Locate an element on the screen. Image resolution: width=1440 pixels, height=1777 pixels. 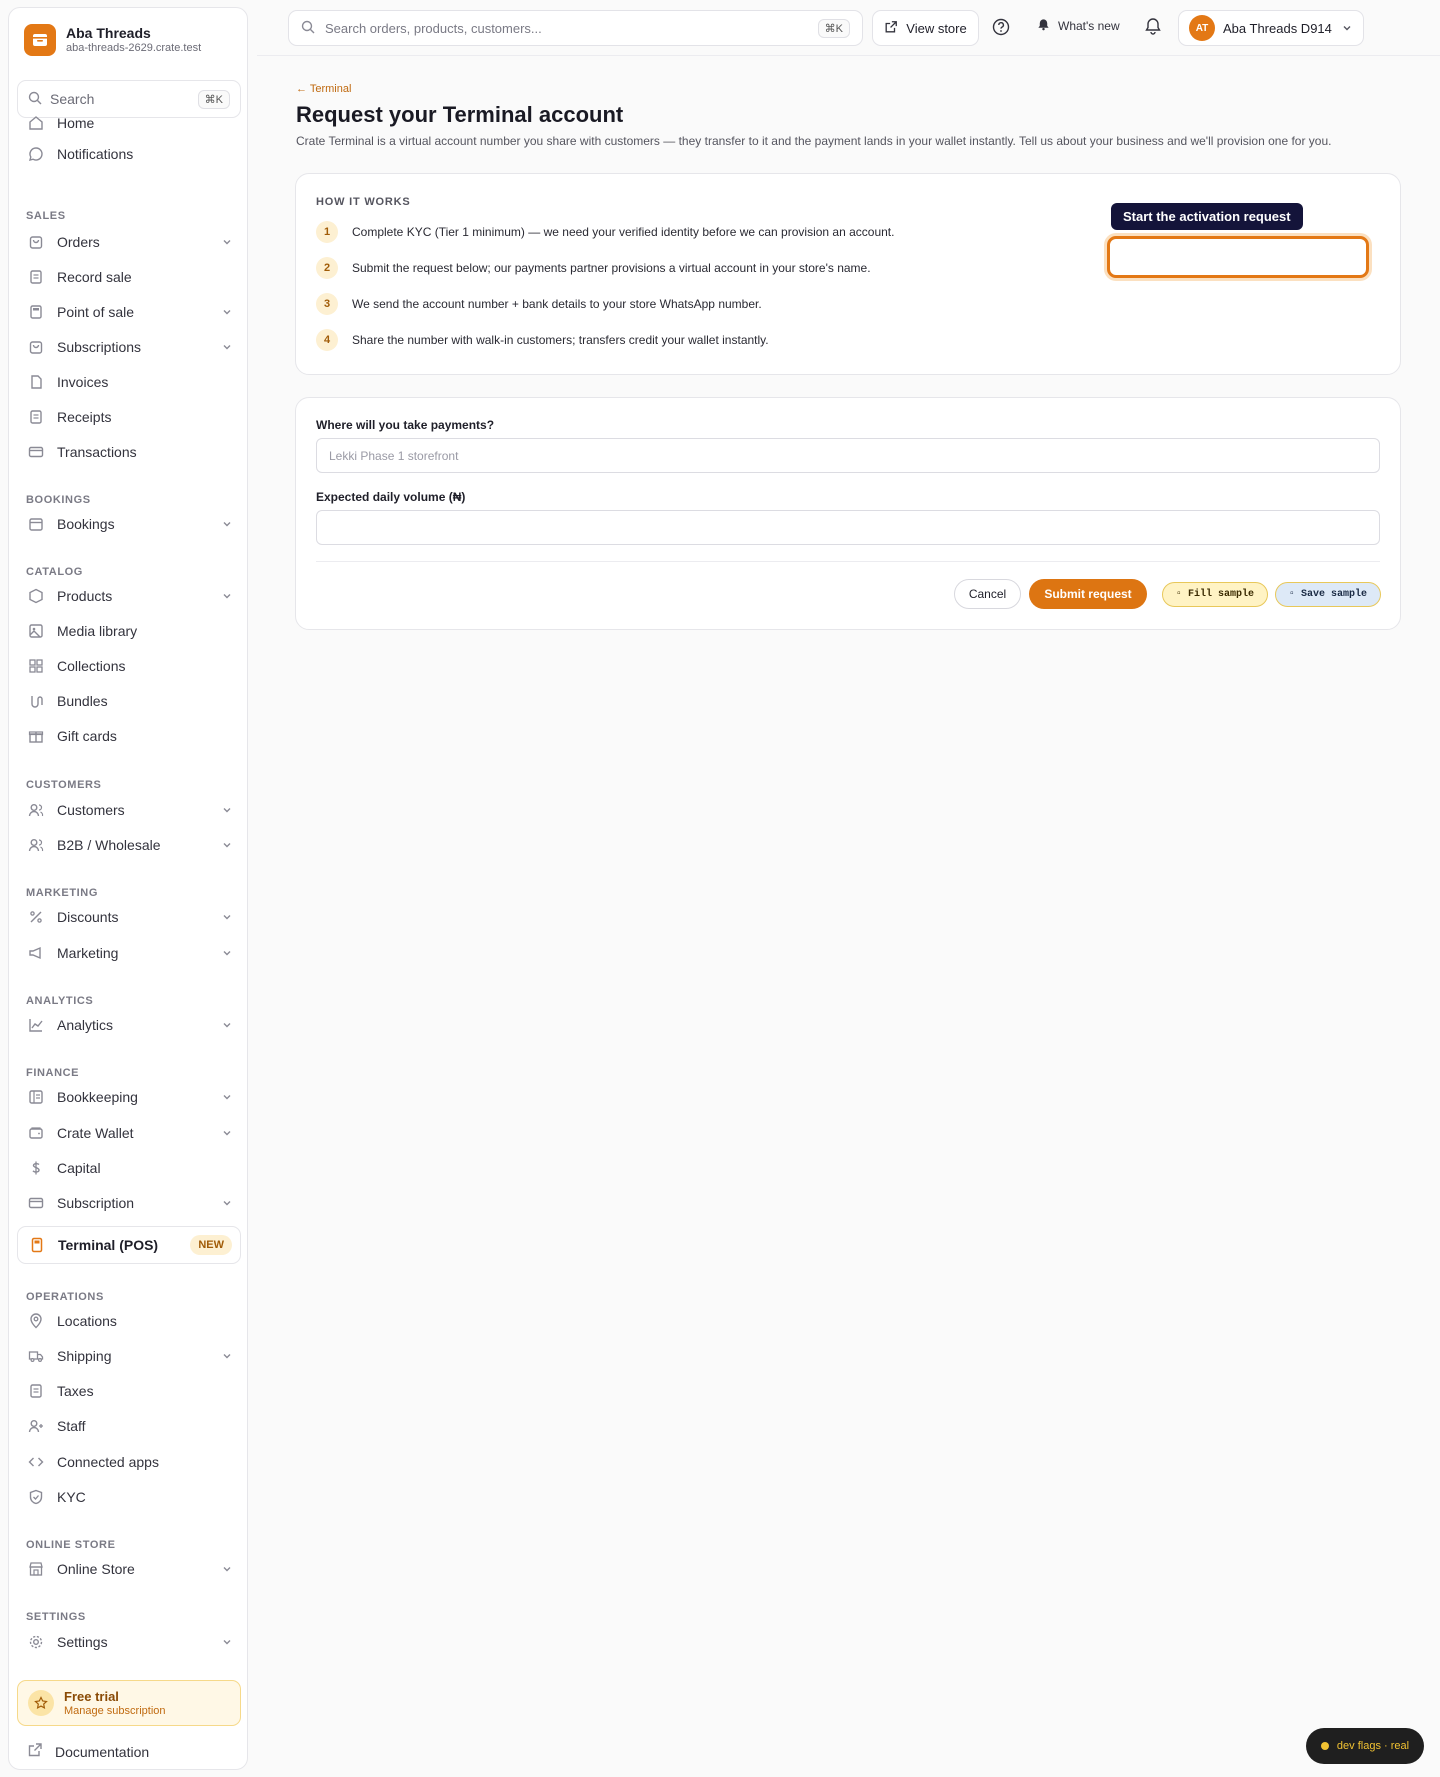
step-number: 1 is located at coordinates (327, 232).